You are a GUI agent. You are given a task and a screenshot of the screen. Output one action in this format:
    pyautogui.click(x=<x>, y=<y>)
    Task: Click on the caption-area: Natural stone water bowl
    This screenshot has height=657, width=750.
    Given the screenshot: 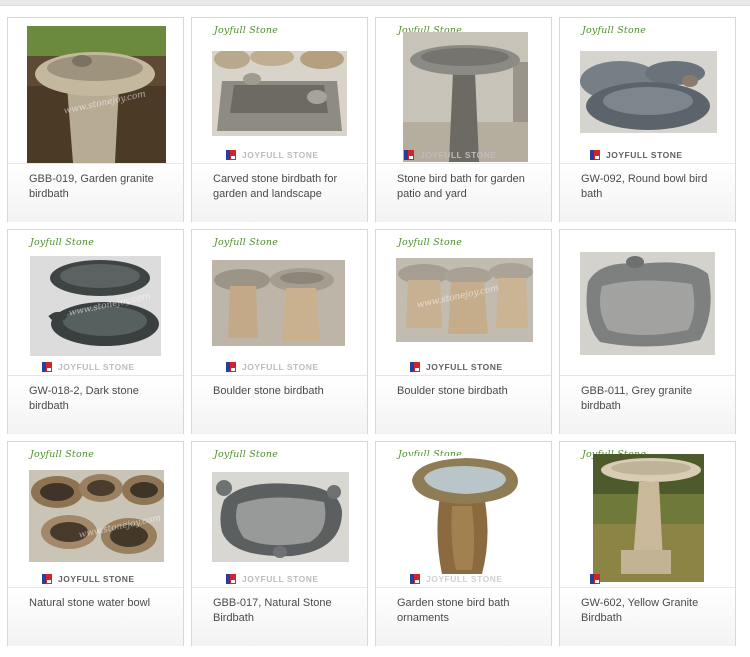 What is the action you would take?
    pyautogui.click(x=95, y=616)
    